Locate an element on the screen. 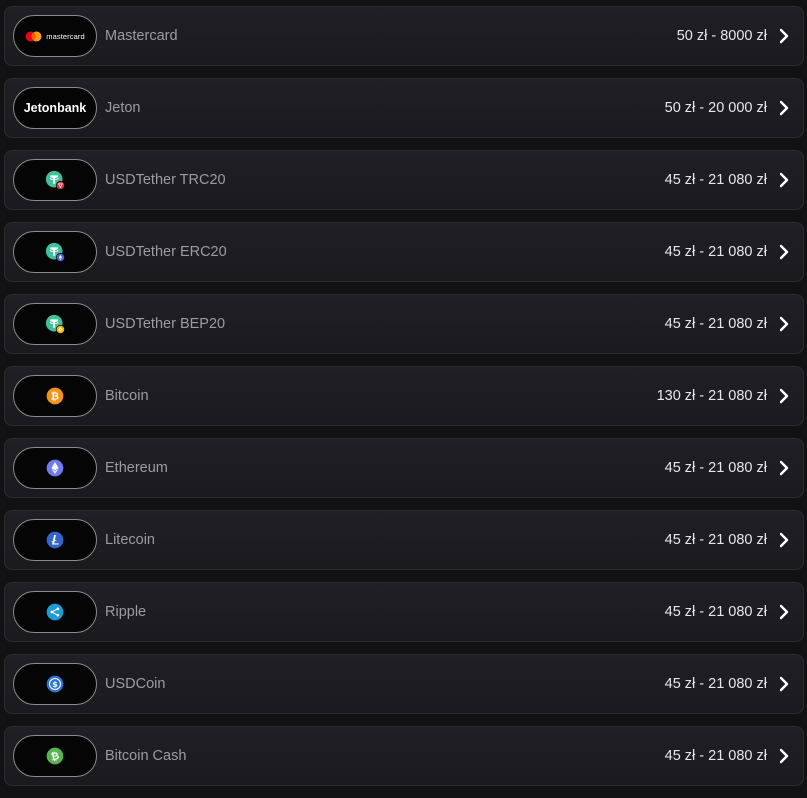 This screenshot has width=807, height=798. payment-method-usdtether-bep20: USDTether BEP20 45 zł - 21 080 zł is located at coordinates (404, 324).